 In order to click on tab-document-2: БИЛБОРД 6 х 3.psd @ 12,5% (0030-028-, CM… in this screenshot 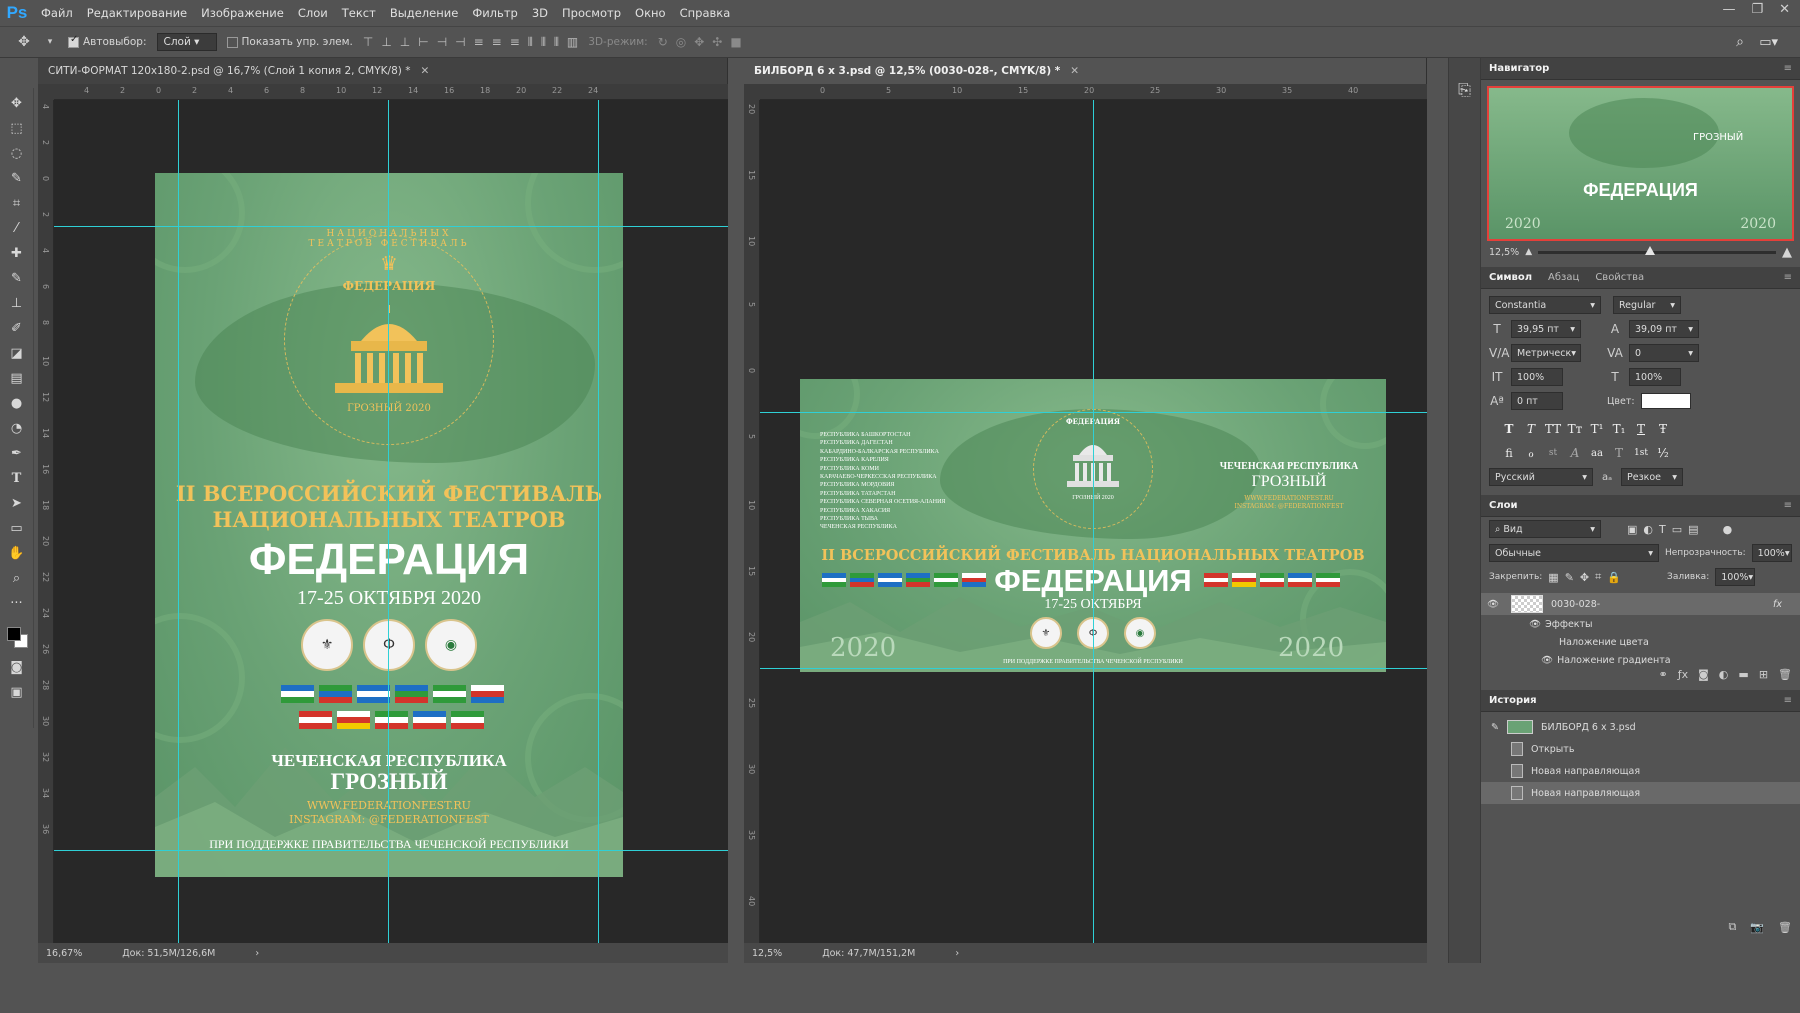, I will do `click(1085, 71)`.